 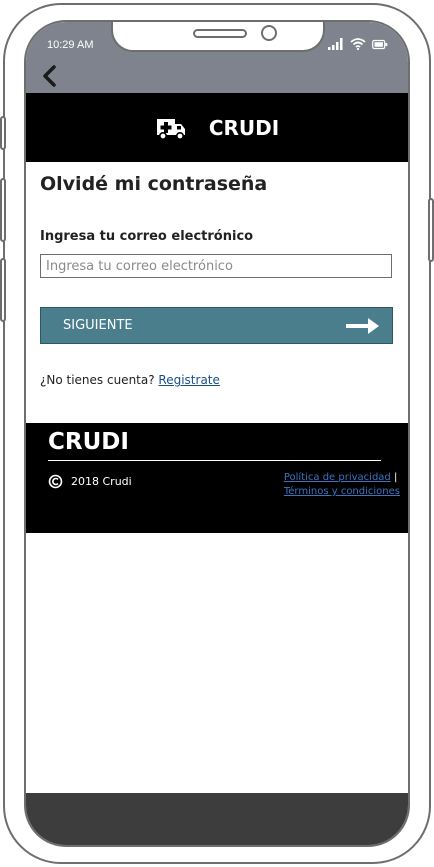 What do you see at coordinates (3, 133) in the screenshot?
I see `phone-side-button` at bounding box center [3, 133].